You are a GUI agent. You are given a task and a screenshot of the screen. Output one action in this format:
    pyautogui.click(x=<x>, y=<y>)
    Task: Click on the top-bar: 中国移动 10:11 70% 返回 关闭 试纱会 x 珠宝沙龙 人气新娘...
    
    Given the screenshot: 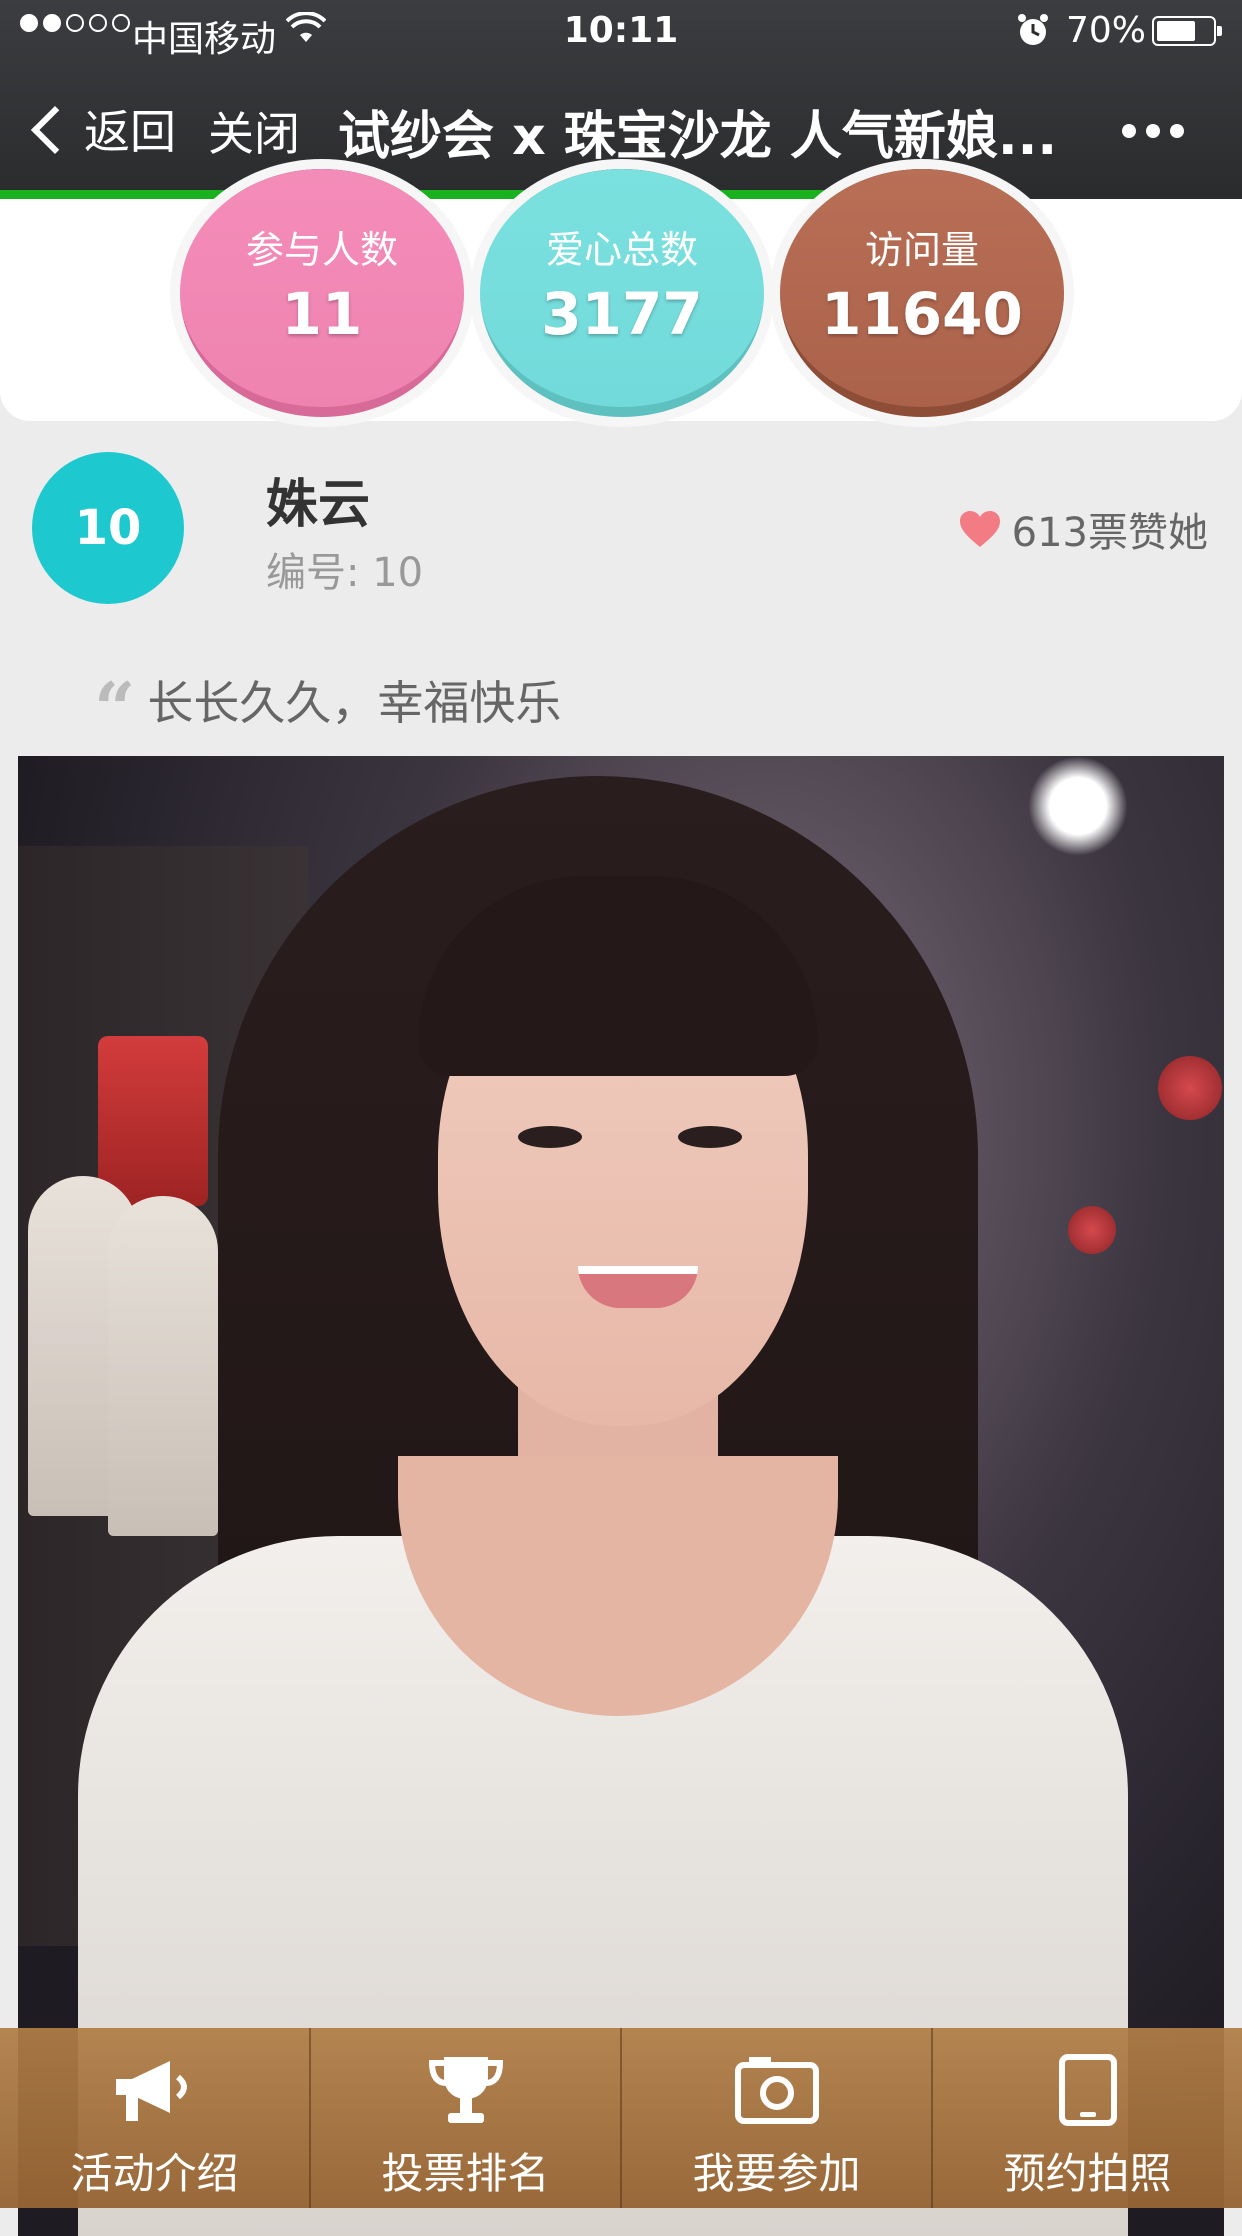 What is the action you would take?
    pyautogui.click(x=621, y=95)
    